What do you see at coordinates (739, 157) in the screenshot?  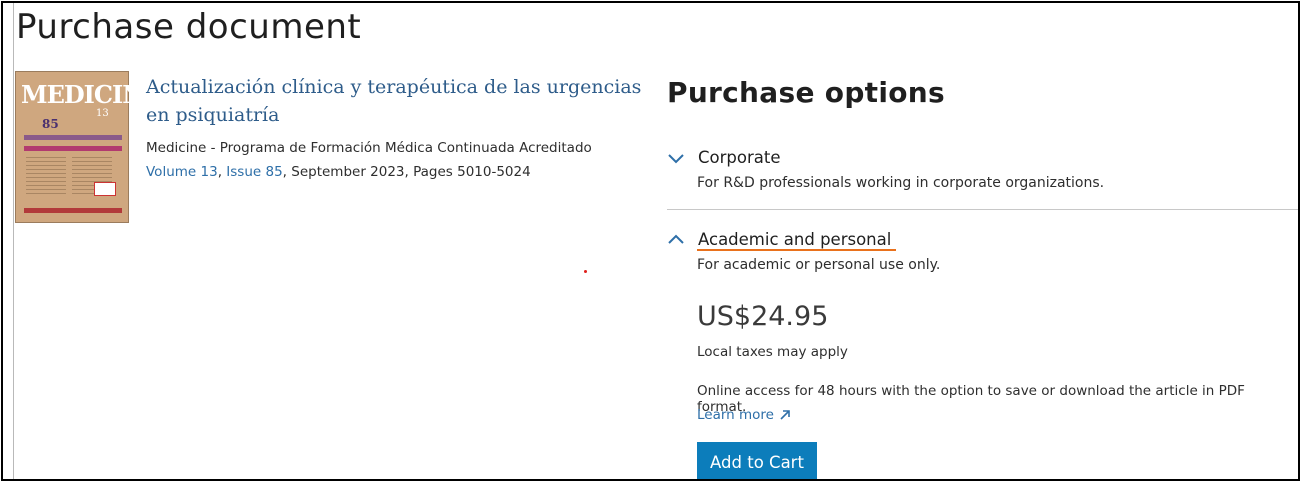 I see `option-corporate-label: Corporate` at bounding box center [739, 157].